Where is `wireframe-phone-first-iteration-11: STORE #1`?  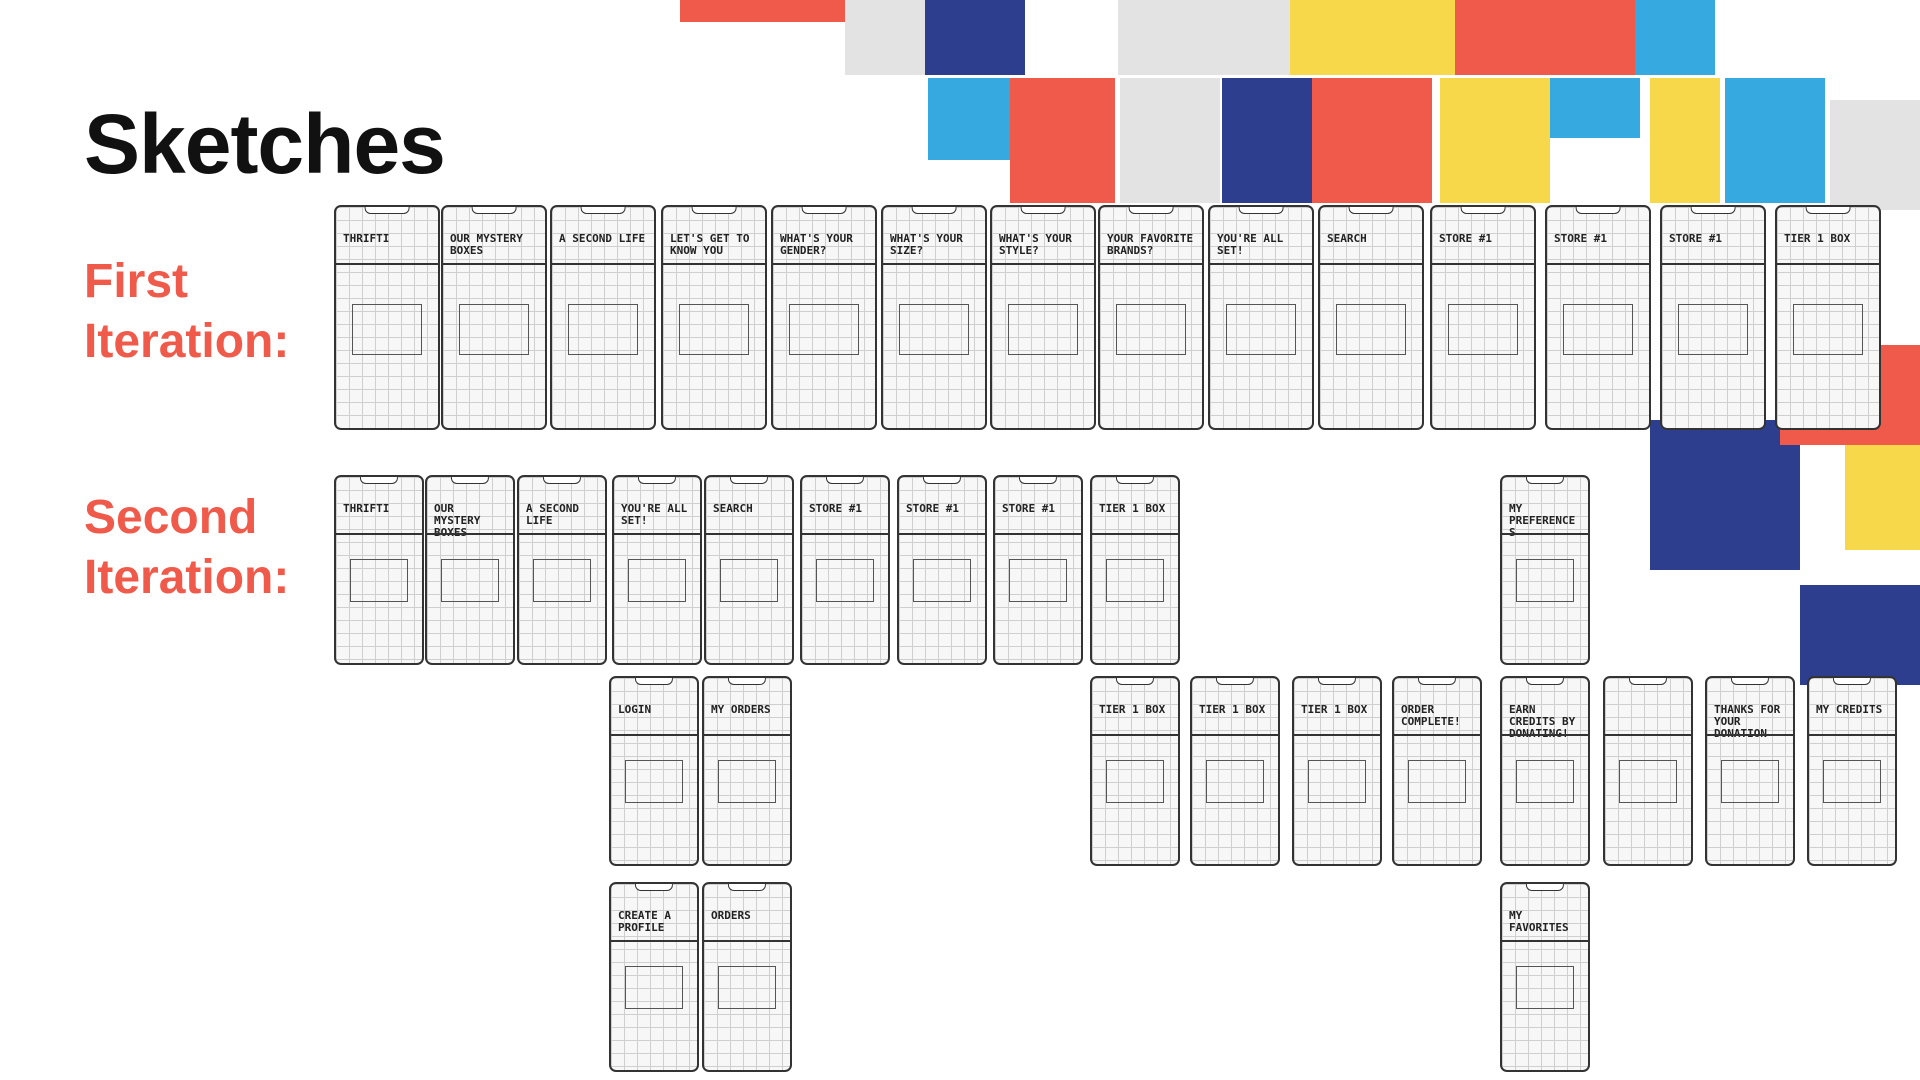 wireframe-phone-first-iteration-11: STORE #1 is located at coordinates (1483, 317).